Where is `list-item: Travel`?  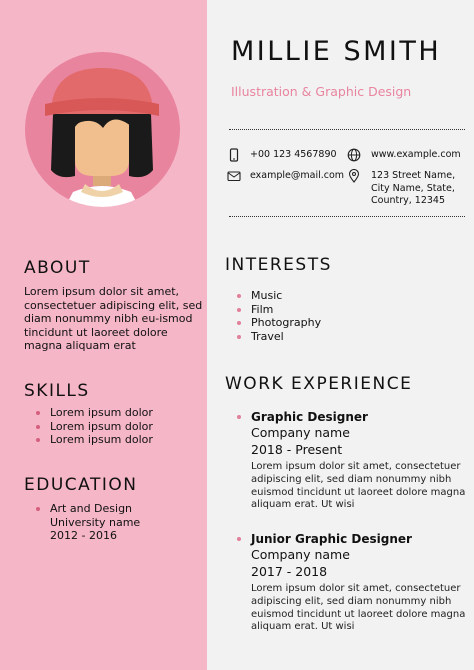 list-item: Travel is located at coordinates (279, 337).